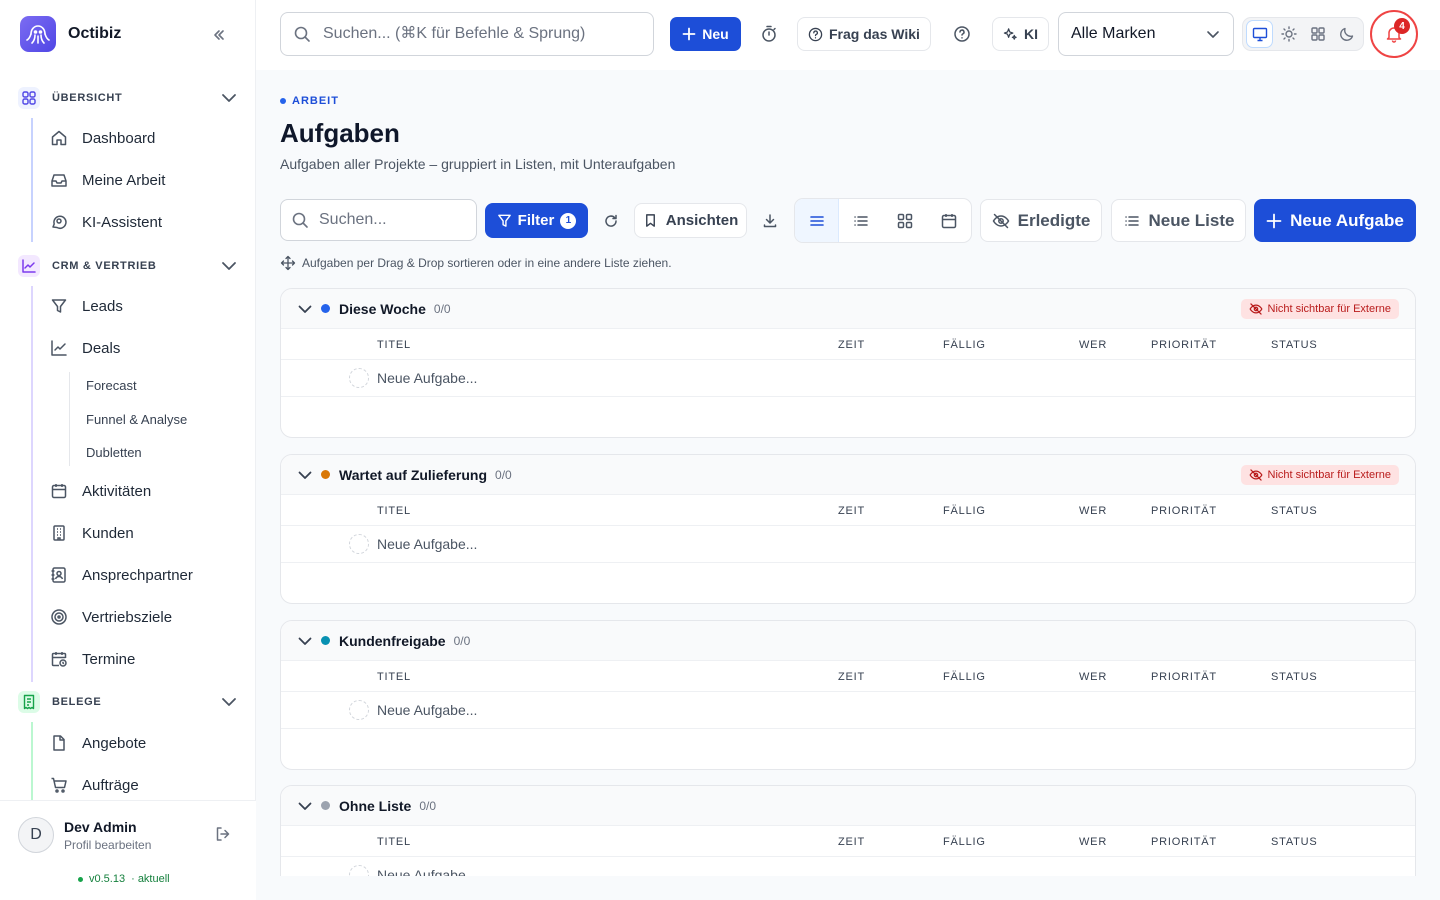  Describe the element at coordinates (473, 34) in the screenshot. I see `global-search-input` at that location.